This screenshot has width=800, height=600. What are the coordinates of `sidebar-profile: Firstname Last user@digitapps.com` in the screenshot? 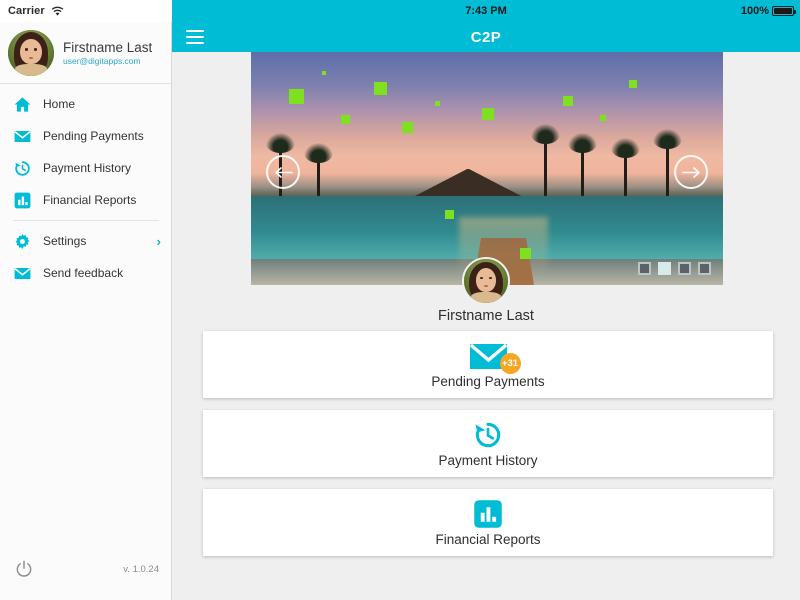 It's located at (85, 53).